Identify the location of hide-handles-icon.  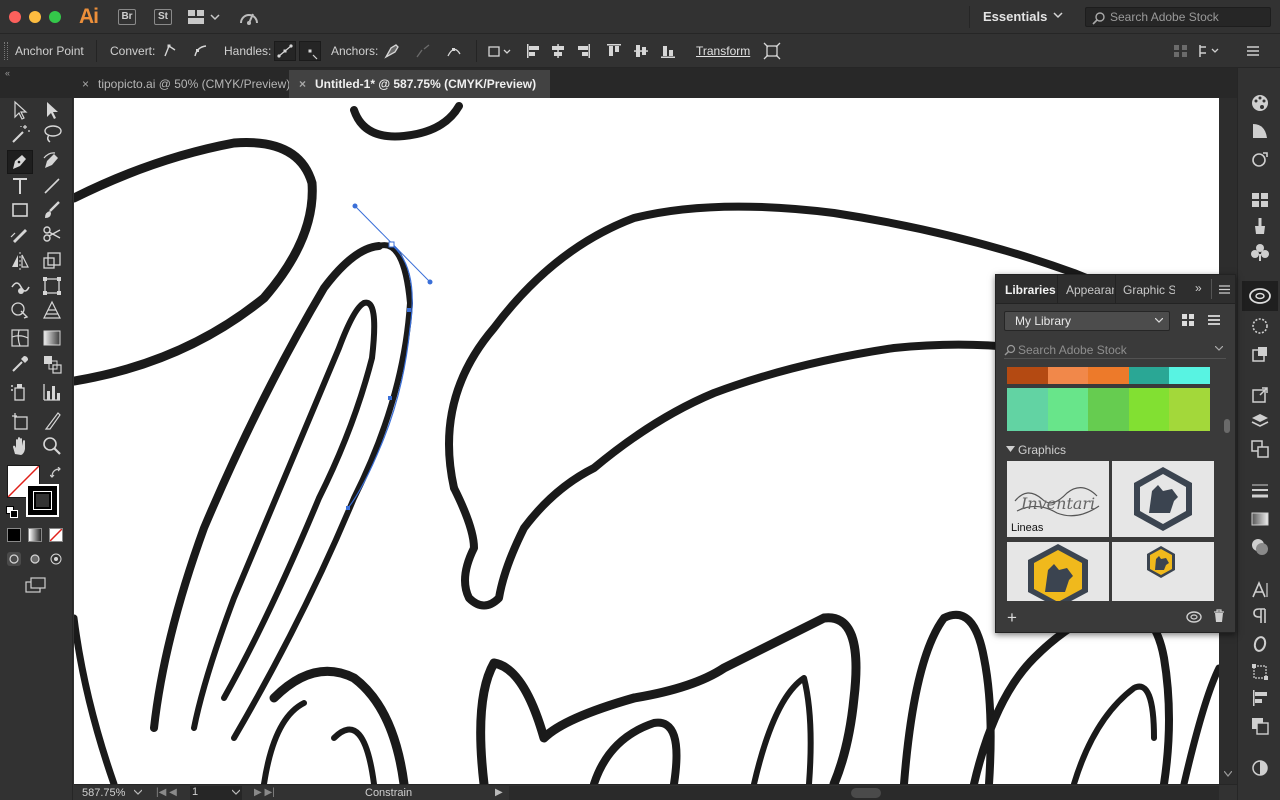
(310, 51).